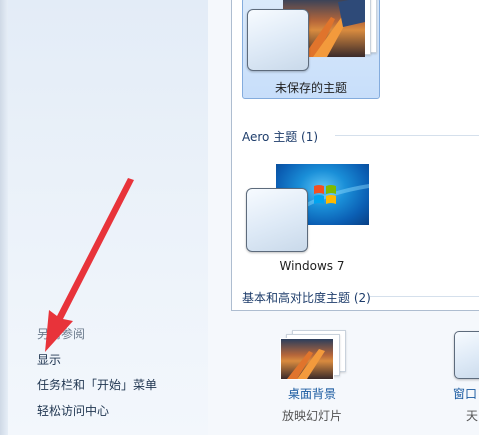 The width and height of the screenshot is (479, 435). Describe the element at coordinates (73, 410) in the screenshot. I see `sidebar-link-ease-of-access: 轻松访问中心` at that location.